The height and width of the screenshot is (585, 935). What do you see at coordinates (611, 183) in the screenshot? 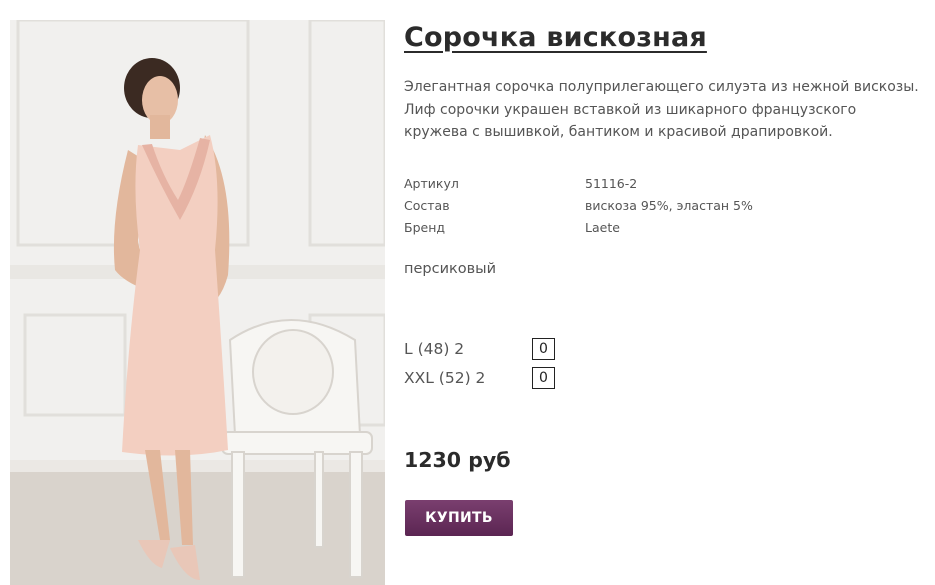
I see `spec-value: 51116-2` at bounding box center [611, 183].